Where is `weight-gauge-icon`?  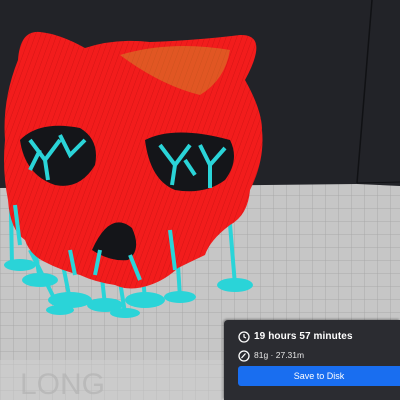
weight-gauge-icon is located at coordinates (244, 355).